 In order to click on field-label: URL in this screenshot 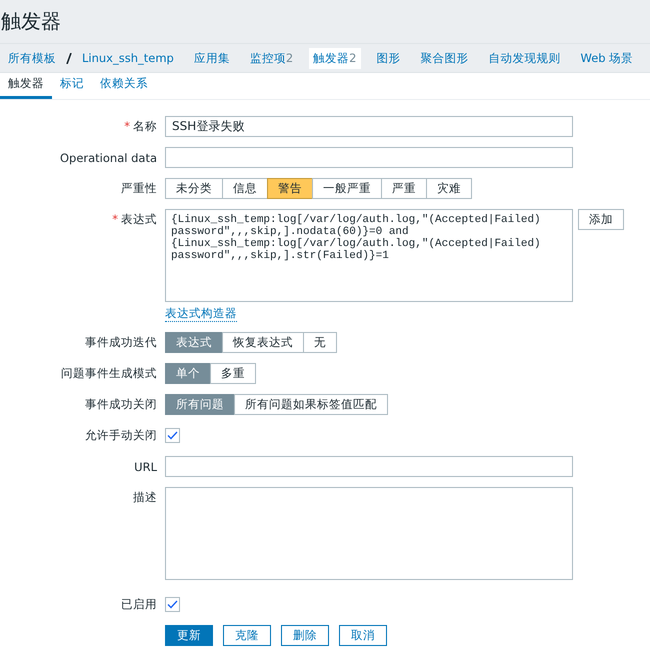, I will do `click(145, 467)`.